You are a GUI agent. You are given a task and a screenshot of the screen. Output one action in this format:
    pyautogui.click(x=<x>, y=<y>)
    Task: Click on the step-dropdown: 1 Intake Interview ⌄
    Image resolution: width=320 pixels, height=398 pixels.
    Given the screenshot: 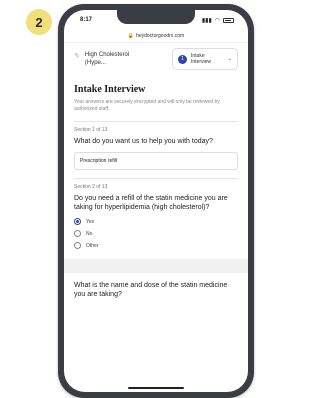 What is the action you would take?
    pyautogui.click(x=205, y=59)
    